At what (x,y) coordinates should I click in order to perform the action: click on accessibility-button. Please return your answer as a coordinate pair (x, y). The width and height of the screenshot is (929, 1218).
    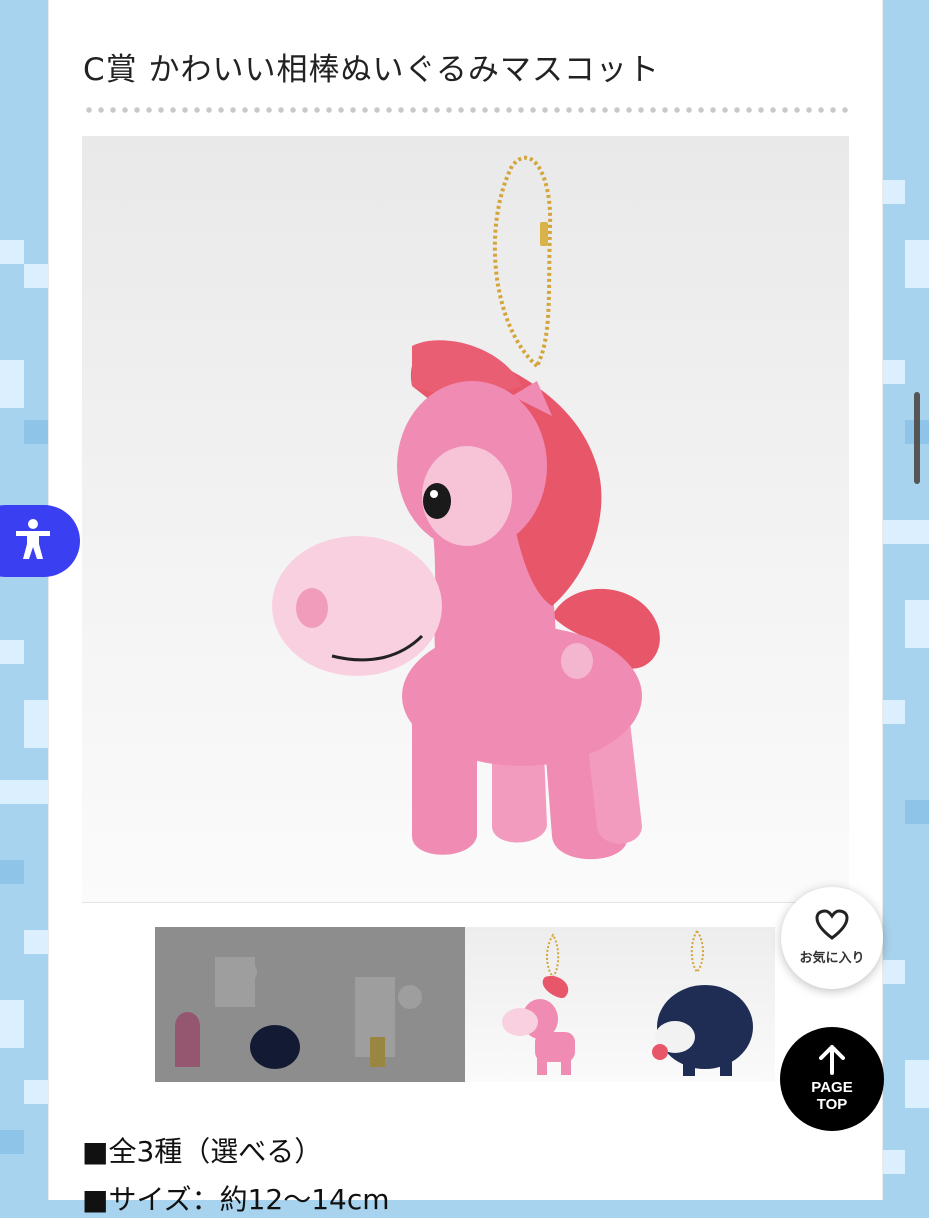
    Looking at the image, I should click on (40, 541).